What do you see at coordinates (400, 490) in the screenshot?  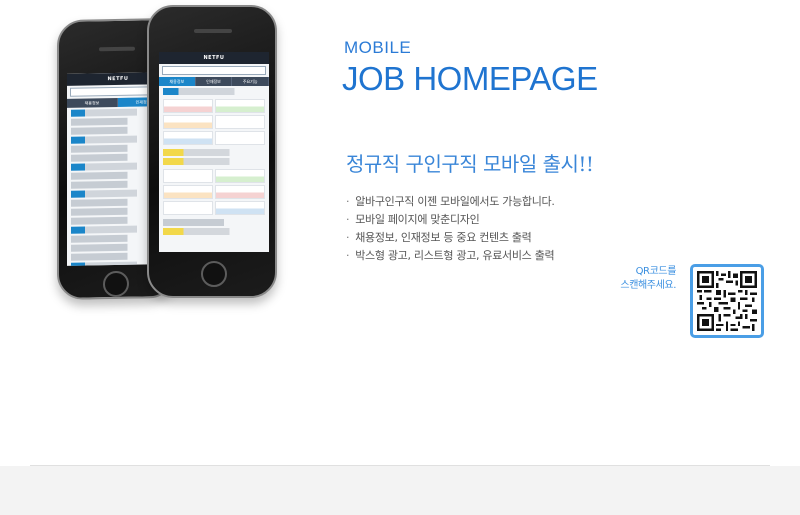 I see `footer-band` at bounding box center [400, 490].